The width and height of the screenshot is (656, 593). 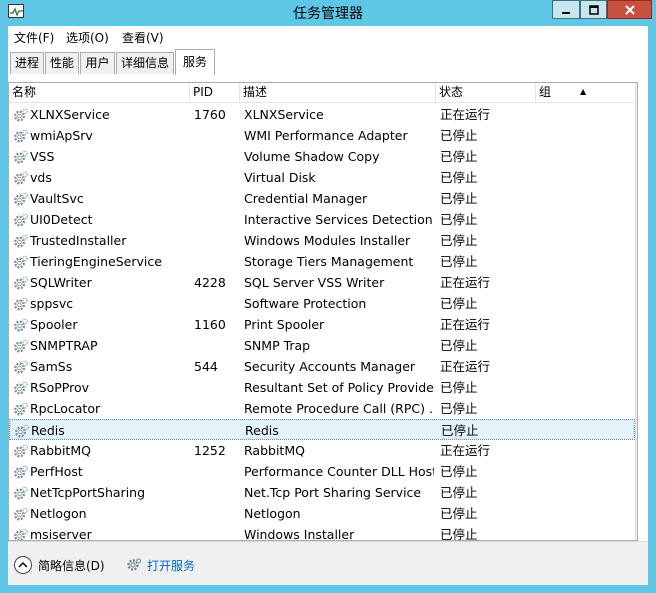 What do you see at coordinates (333, 492) in the screenshot?
I see `service-description: Net.Tcp Port Sharing Service` at bounding box center [333, 492].